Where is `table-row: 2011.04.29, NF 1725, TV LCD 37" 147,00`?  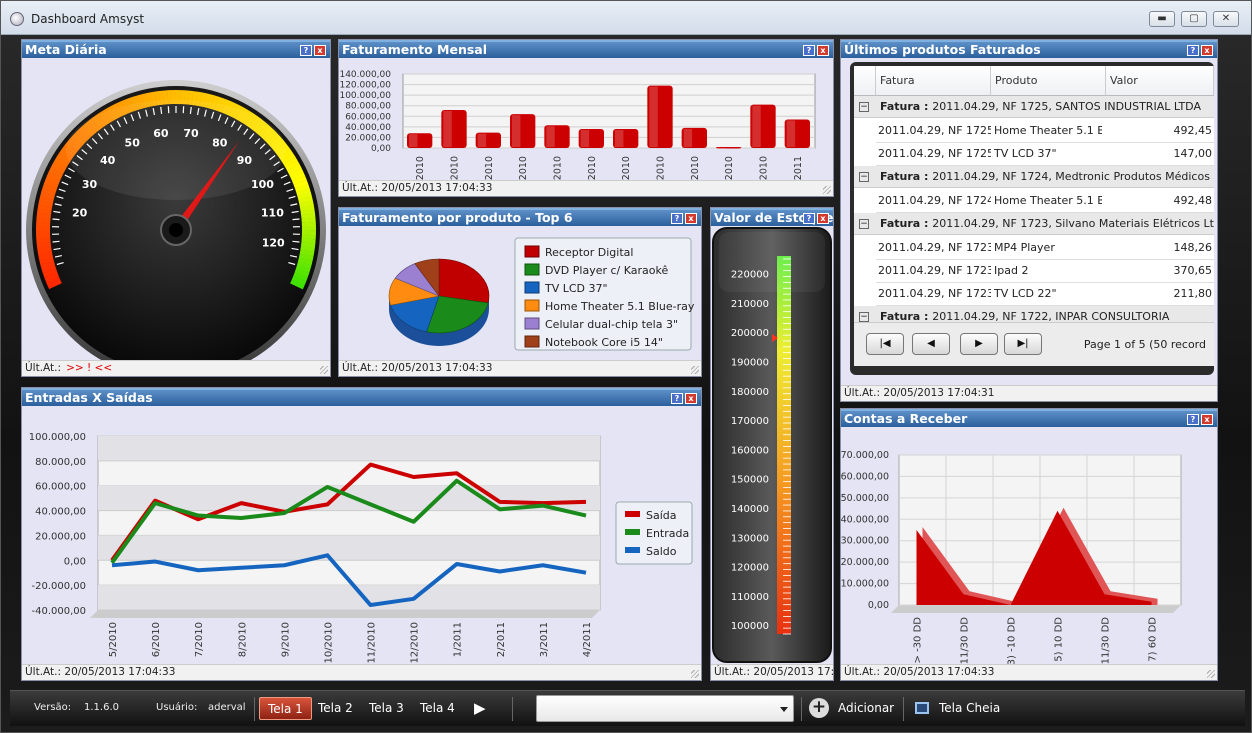
table-row: 2011.04.29, NF 1725, TV LCD 37" 147,00 is located at coordinates (1045, 154).